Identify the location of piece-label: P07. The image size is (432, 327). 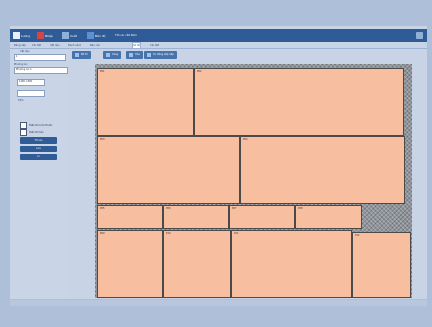
(234, 208).